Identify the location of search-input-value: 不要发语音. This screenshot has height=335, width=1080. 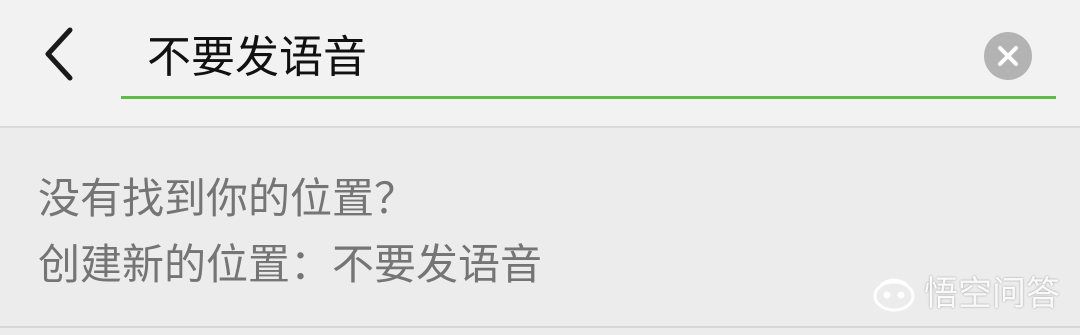
(257, 57).